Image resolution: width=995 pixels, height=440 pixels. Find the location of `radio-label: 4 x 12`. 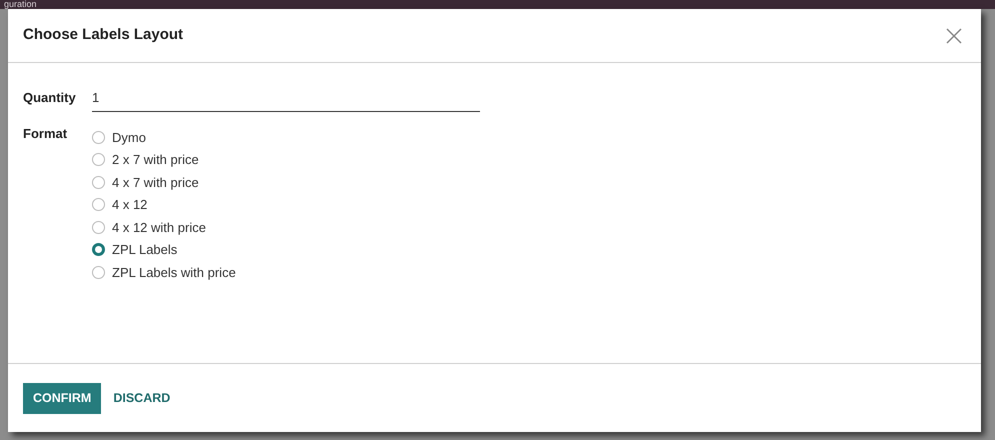

radio-label: 4 x 12 is located at coordinates (130, 204).